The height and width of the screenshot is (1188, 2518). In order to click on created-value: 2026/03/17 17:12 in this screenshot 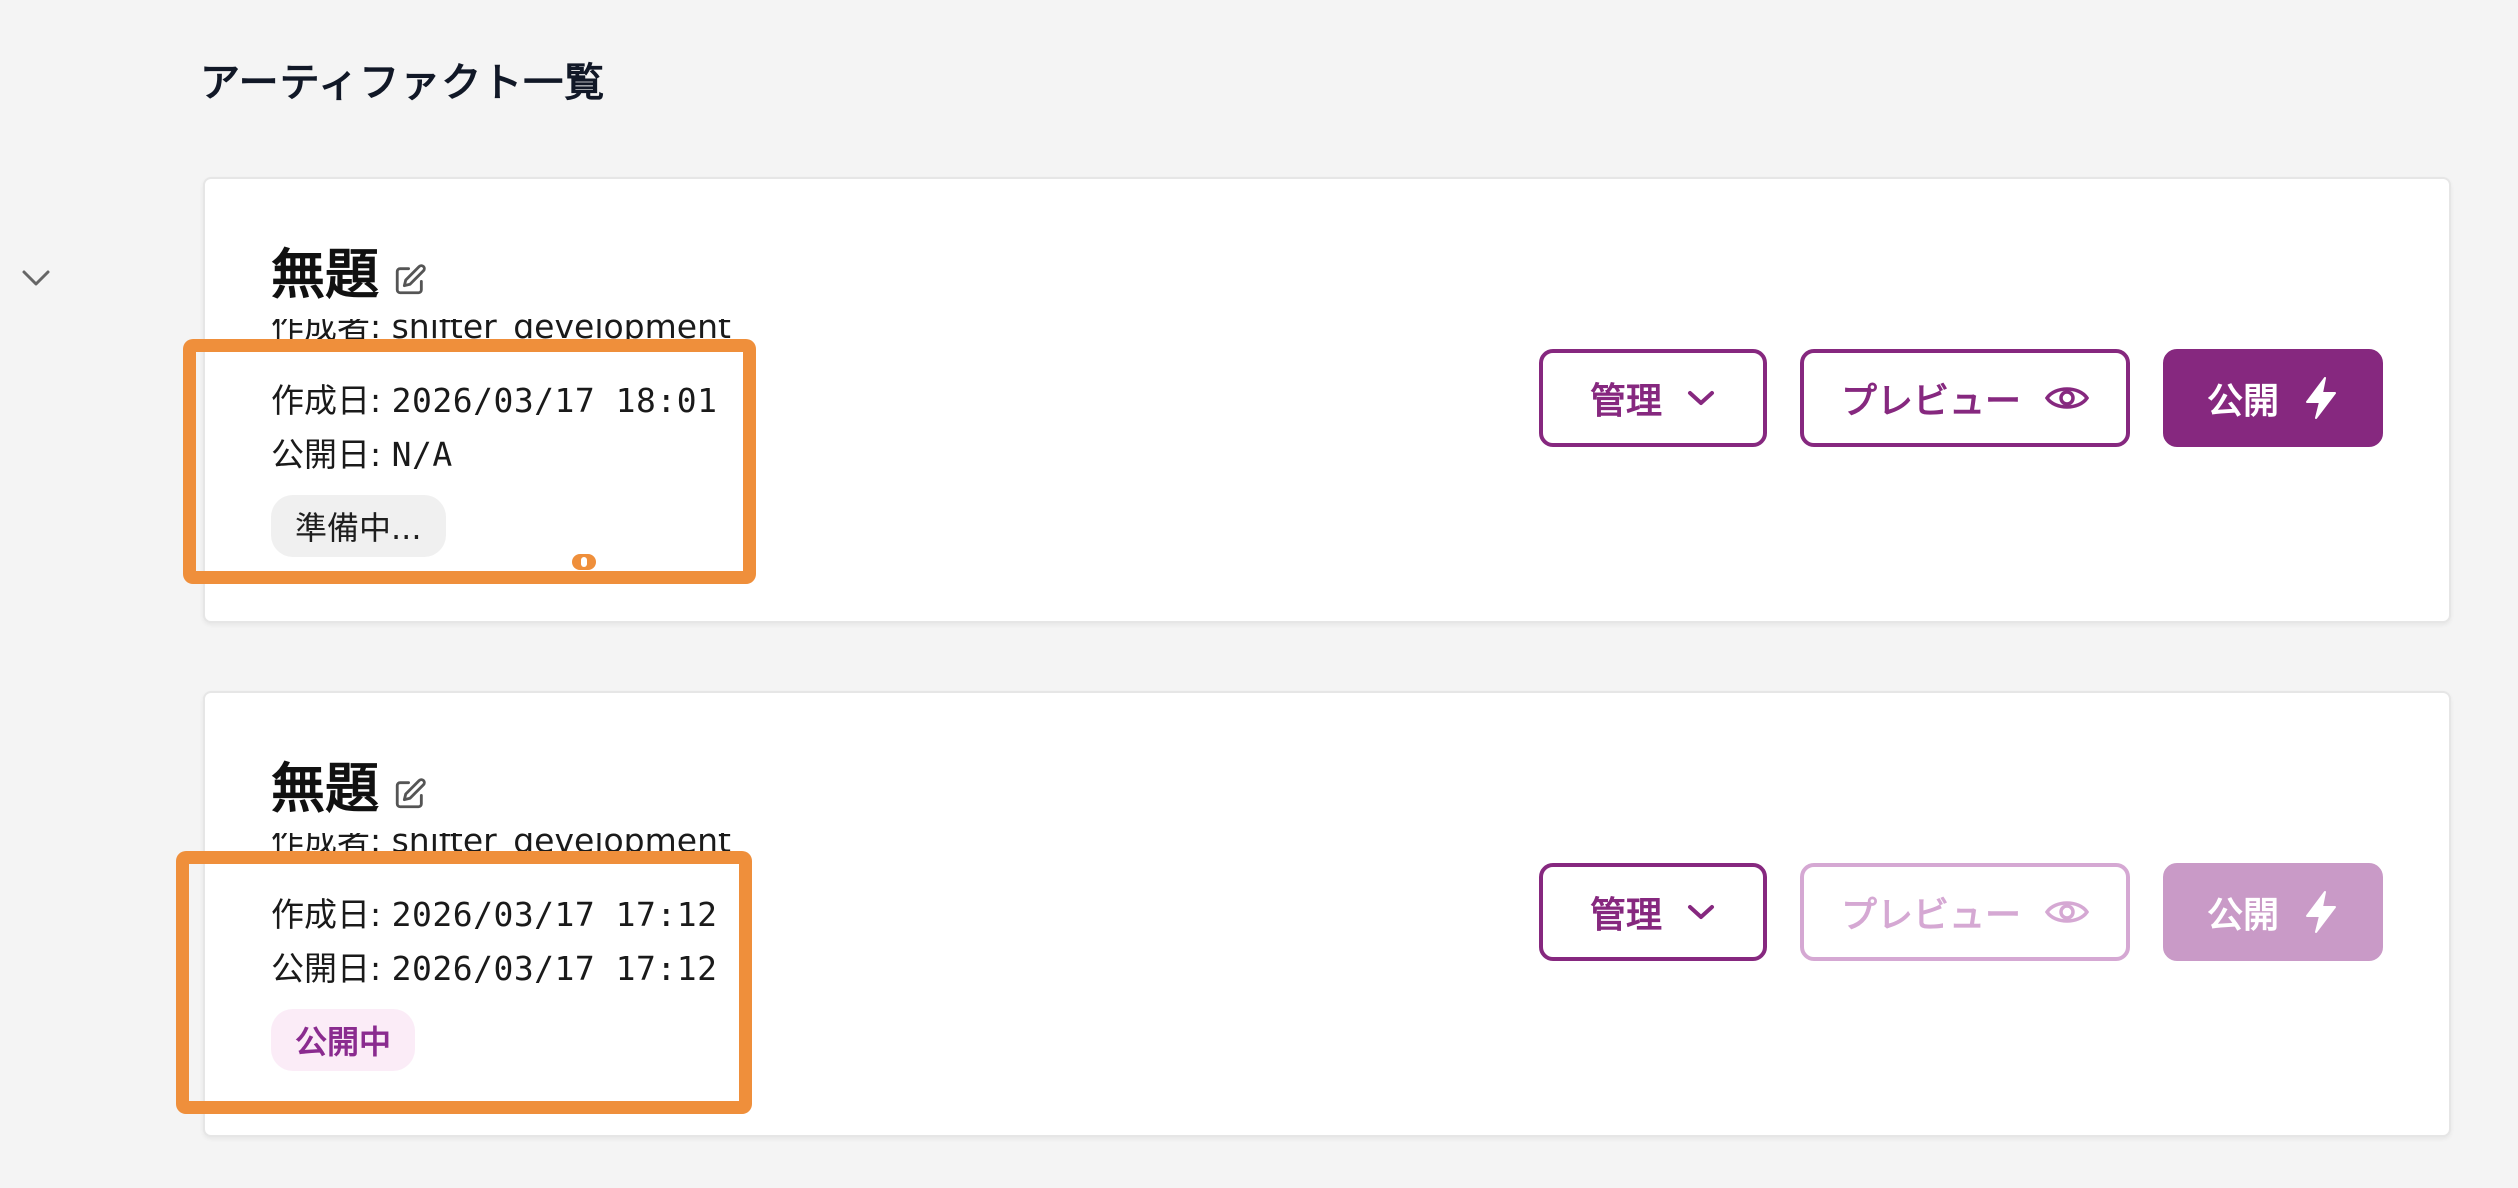, I will do `click(554, 914)`.